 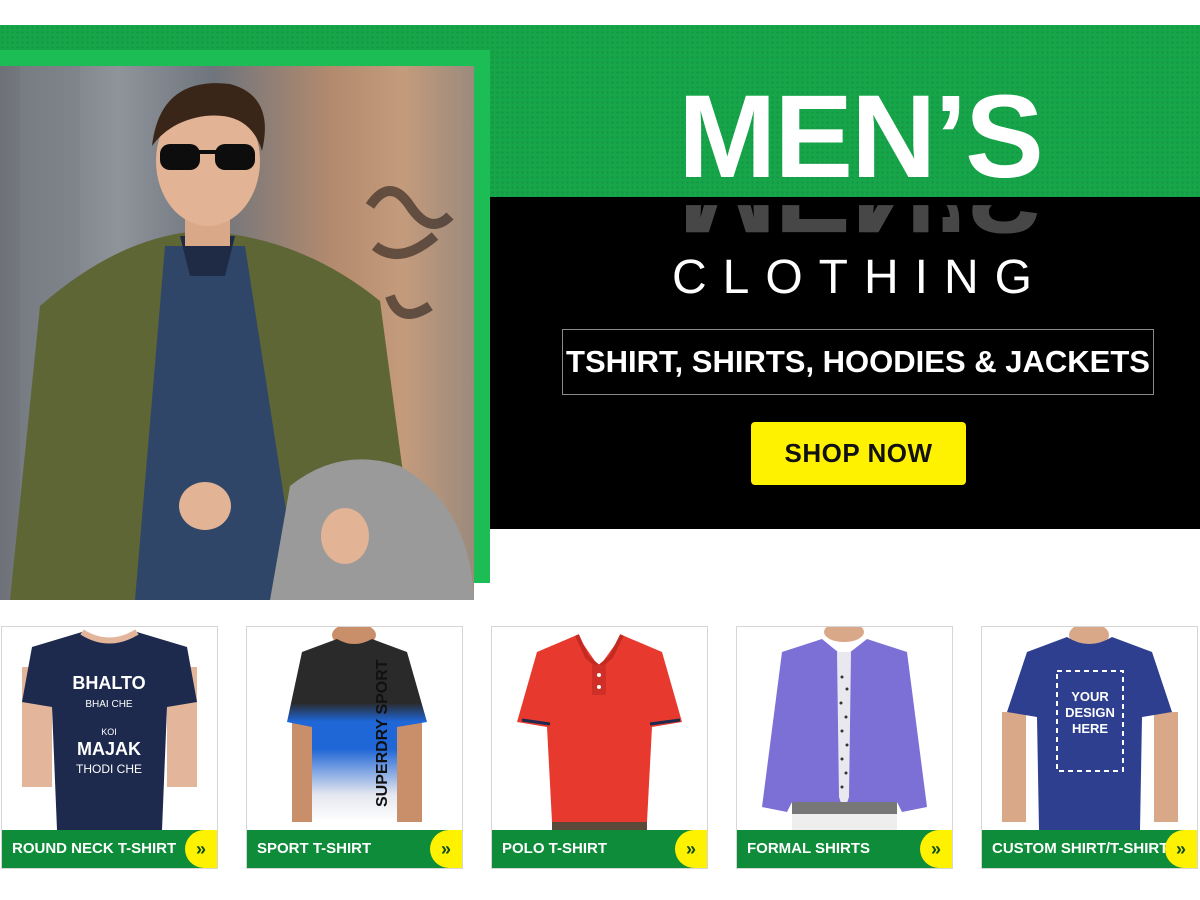 What do you see at coordinates (354, 728) in the screenshot?
I see `sport-tshirt-image: SUPERDRY SPORT` at bounding box center [354, 728].